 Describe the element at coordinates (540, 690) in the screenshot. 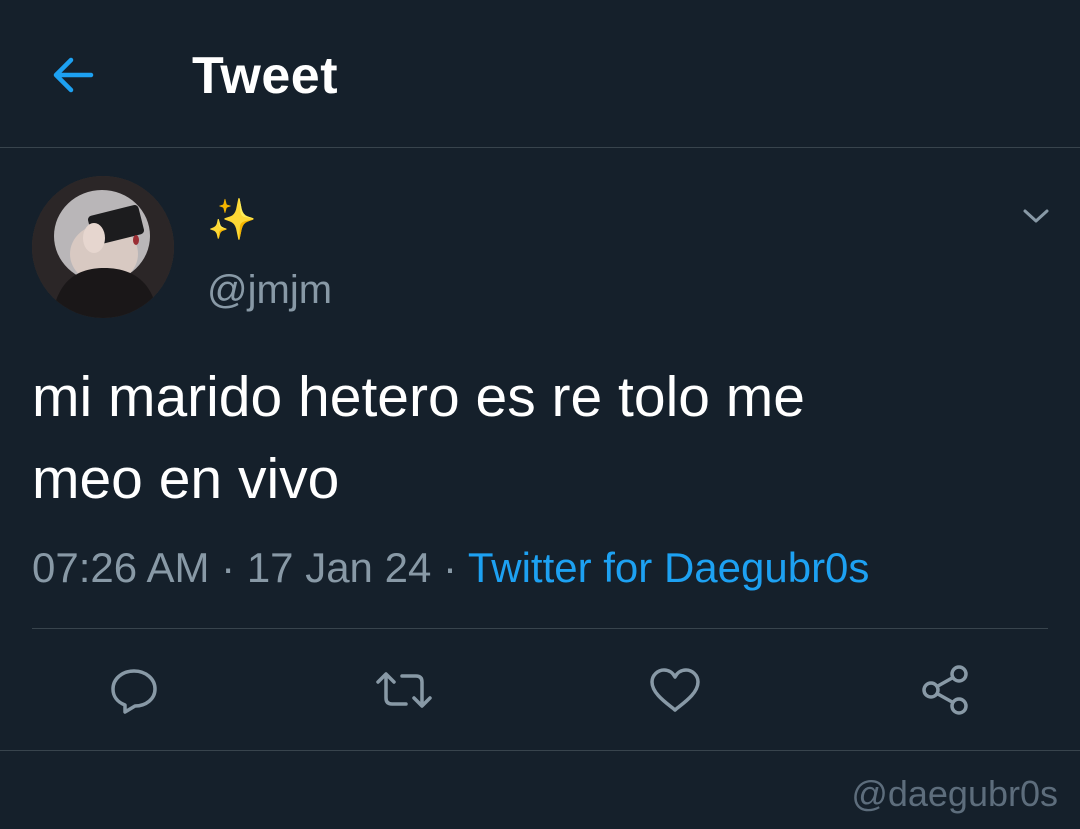

I see `action-bar` at that location.